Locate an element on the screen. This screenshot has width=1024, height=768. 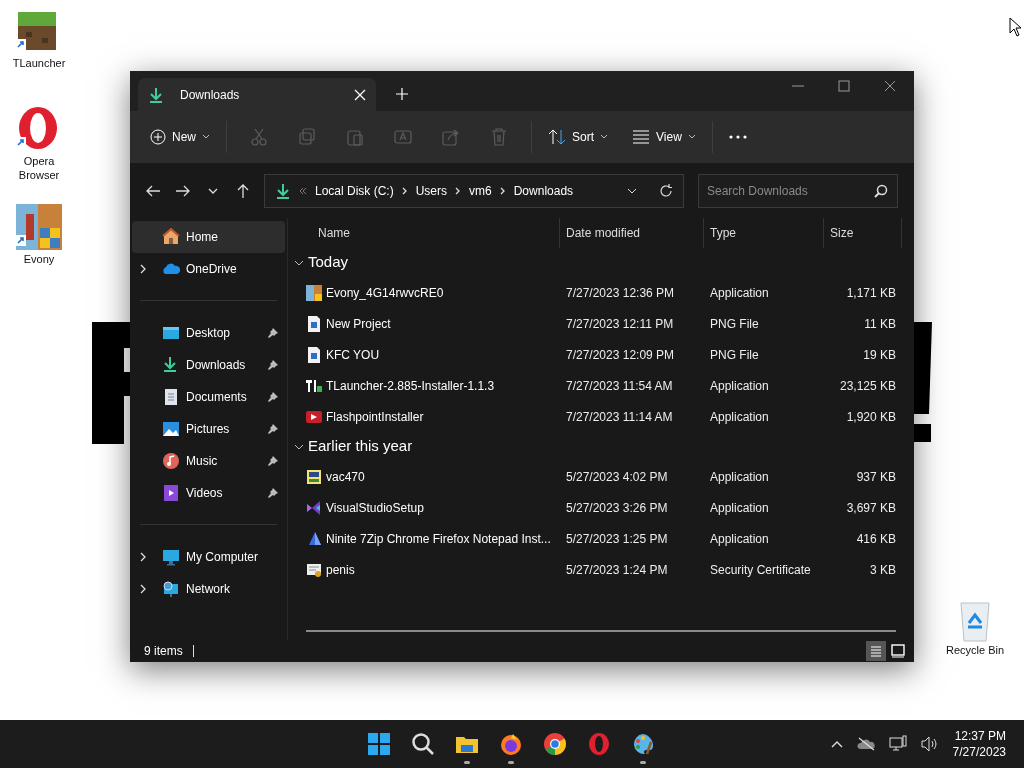
size-cell-text: 937 KB is located at coordinates (876, 477).